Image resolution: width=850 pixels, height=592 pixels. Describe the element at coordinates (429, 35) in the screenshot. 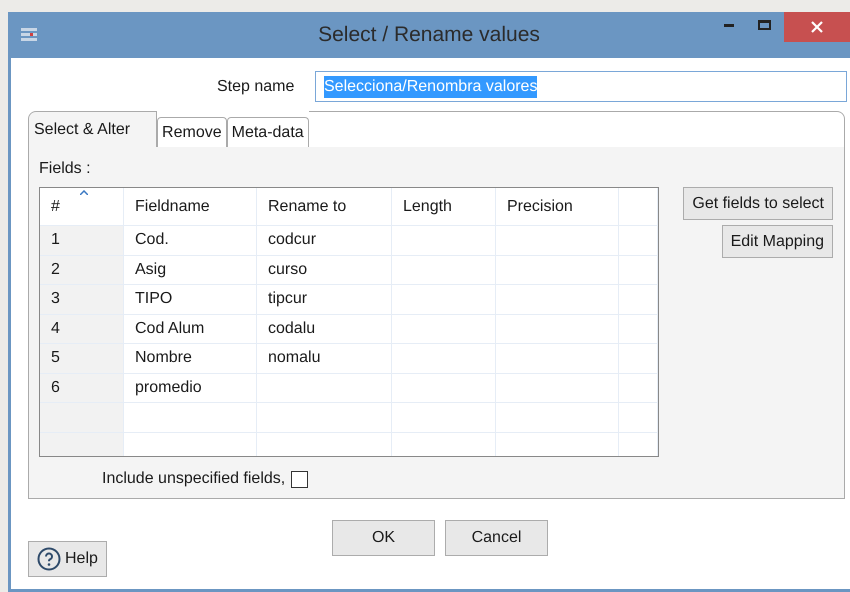

I see `window-title: Select / Rename values` at that location.